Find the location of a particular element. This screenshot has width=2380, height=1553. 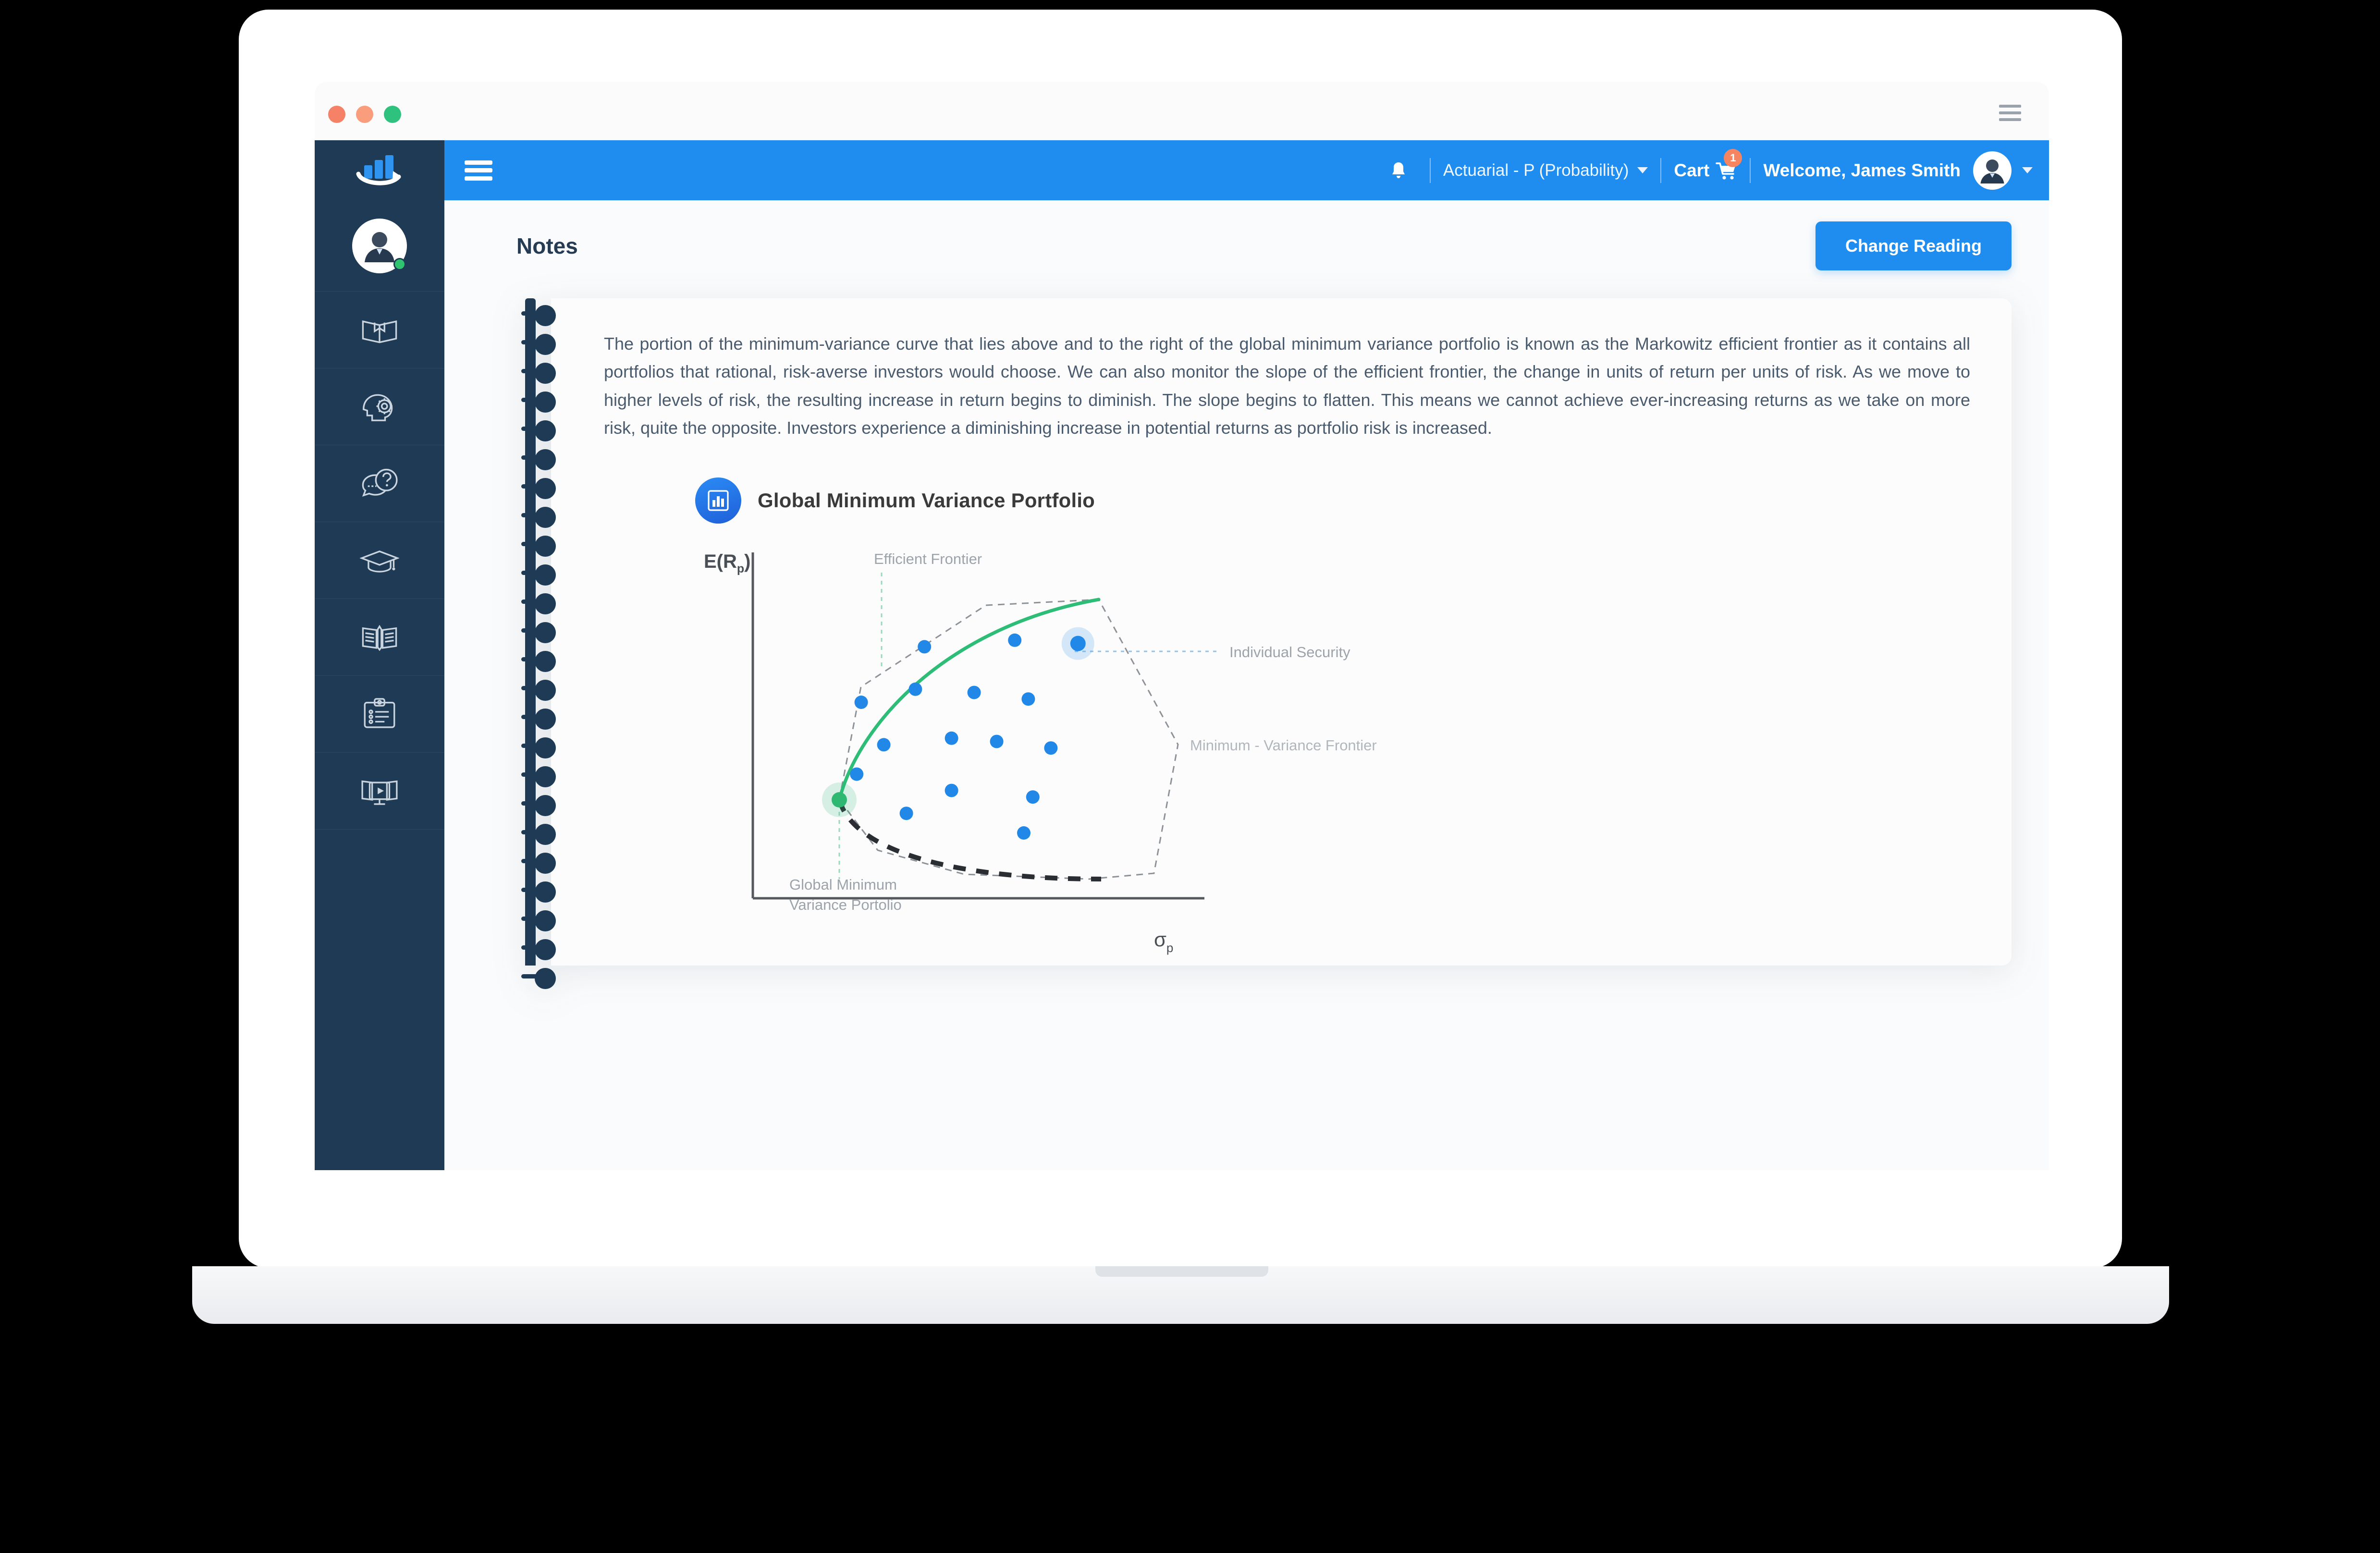

clipboard-checklist-icon is located at coordinates (379, 712).